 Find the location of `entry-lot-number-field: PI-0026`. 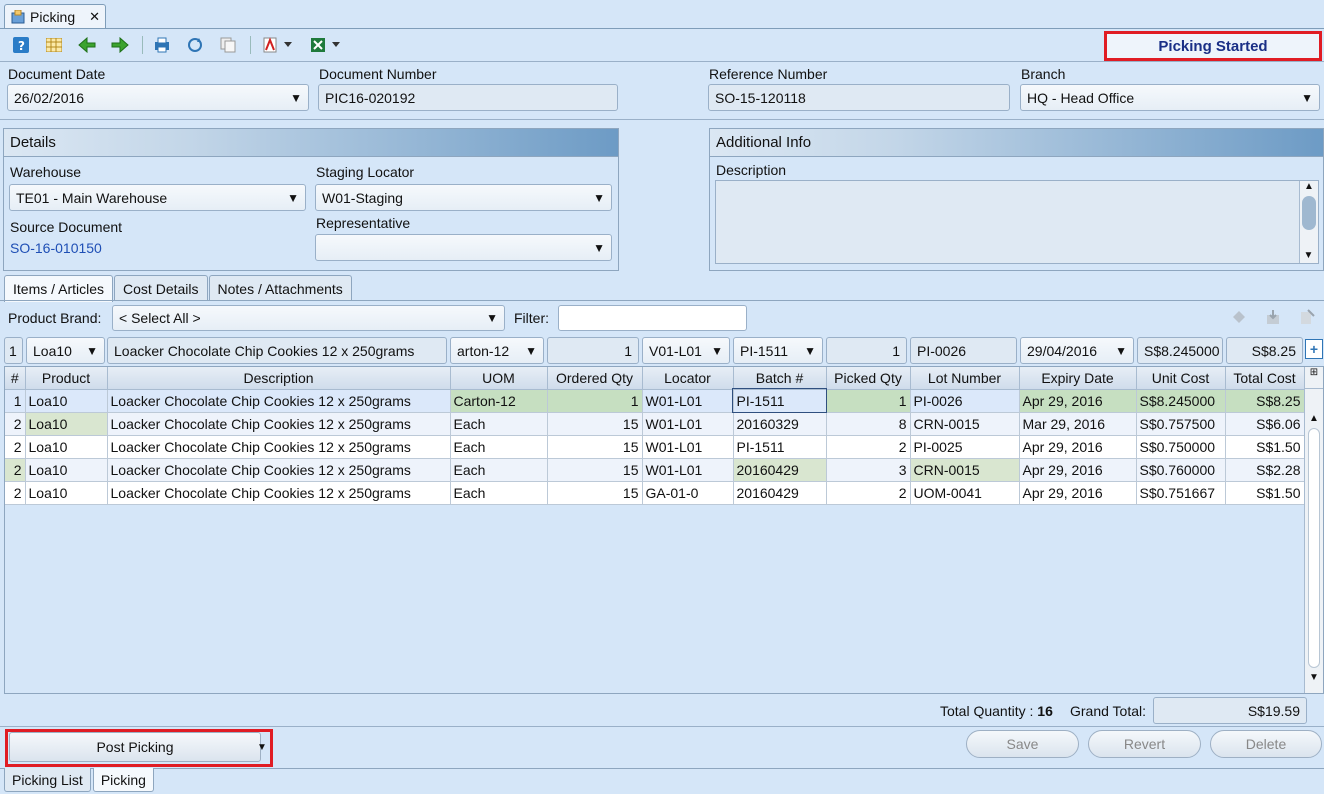

entry-lot-number-field: PI-0026 is located at coordinates (963, 350).